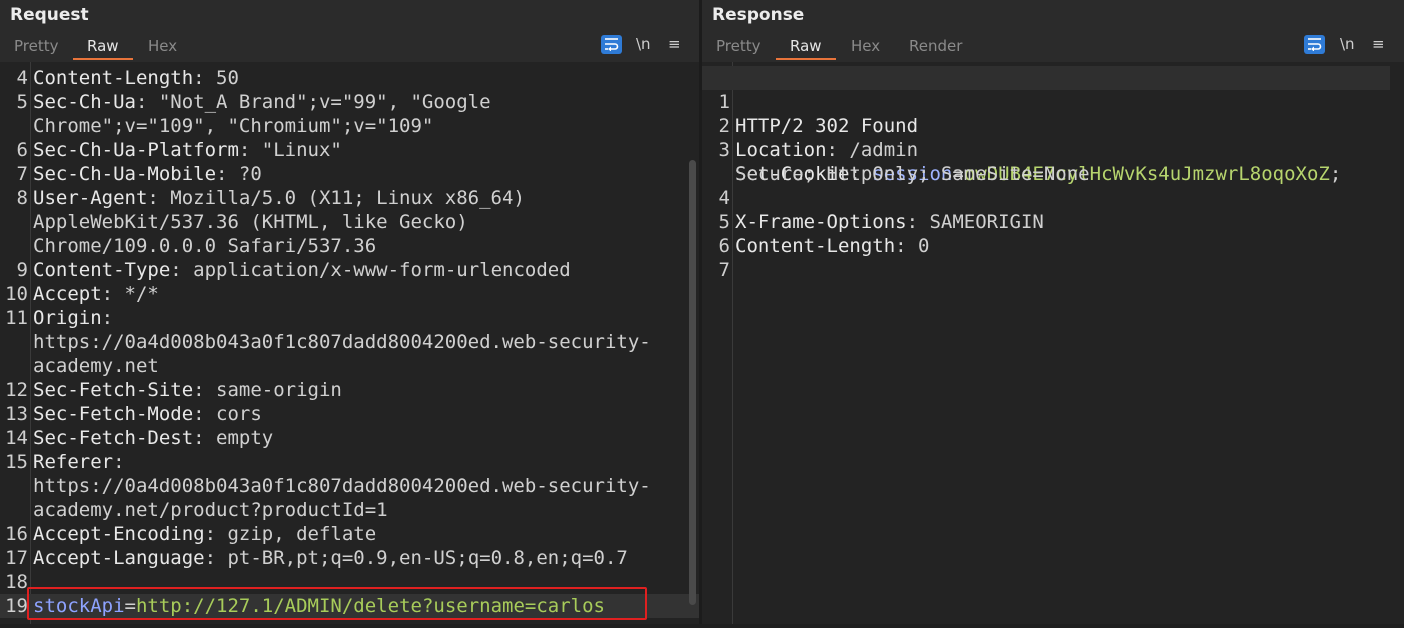 Image resolution: width=1404 pixels, height=628 pixels. Describe the element at coordinates (337, 603) in the screenshot. I see `body-highlight-box` at that location.